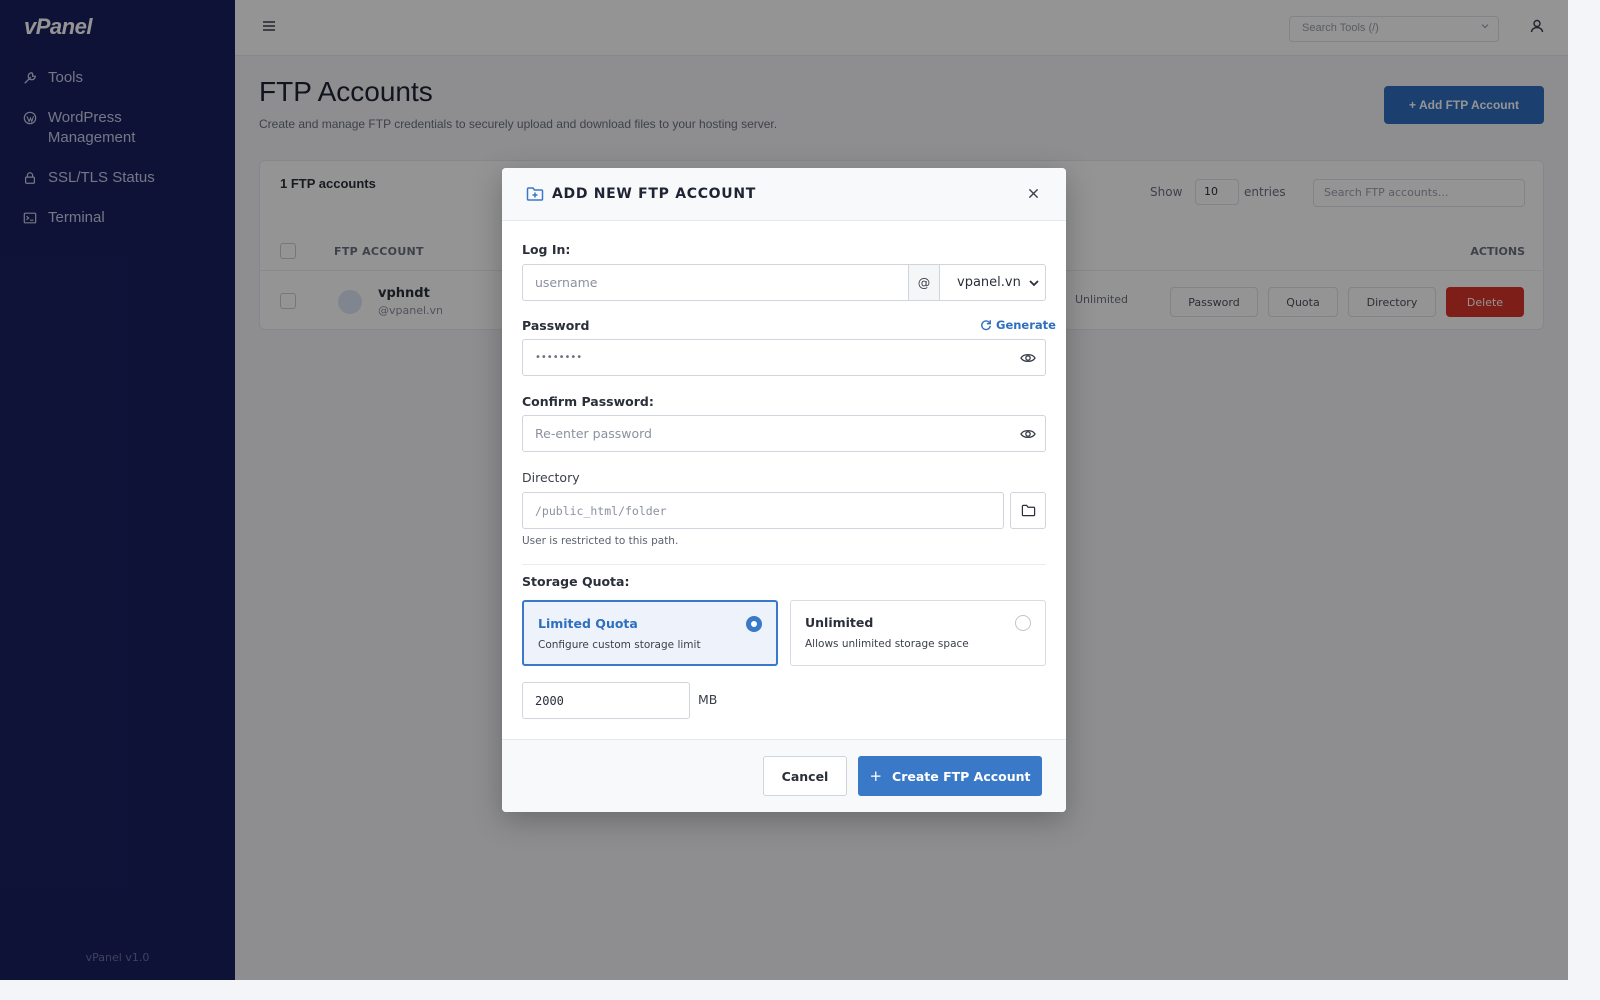  Describe the element at coordinates (784, 433) in the screenshot. I see `confirm-password-input: Re-enter password` at that location.